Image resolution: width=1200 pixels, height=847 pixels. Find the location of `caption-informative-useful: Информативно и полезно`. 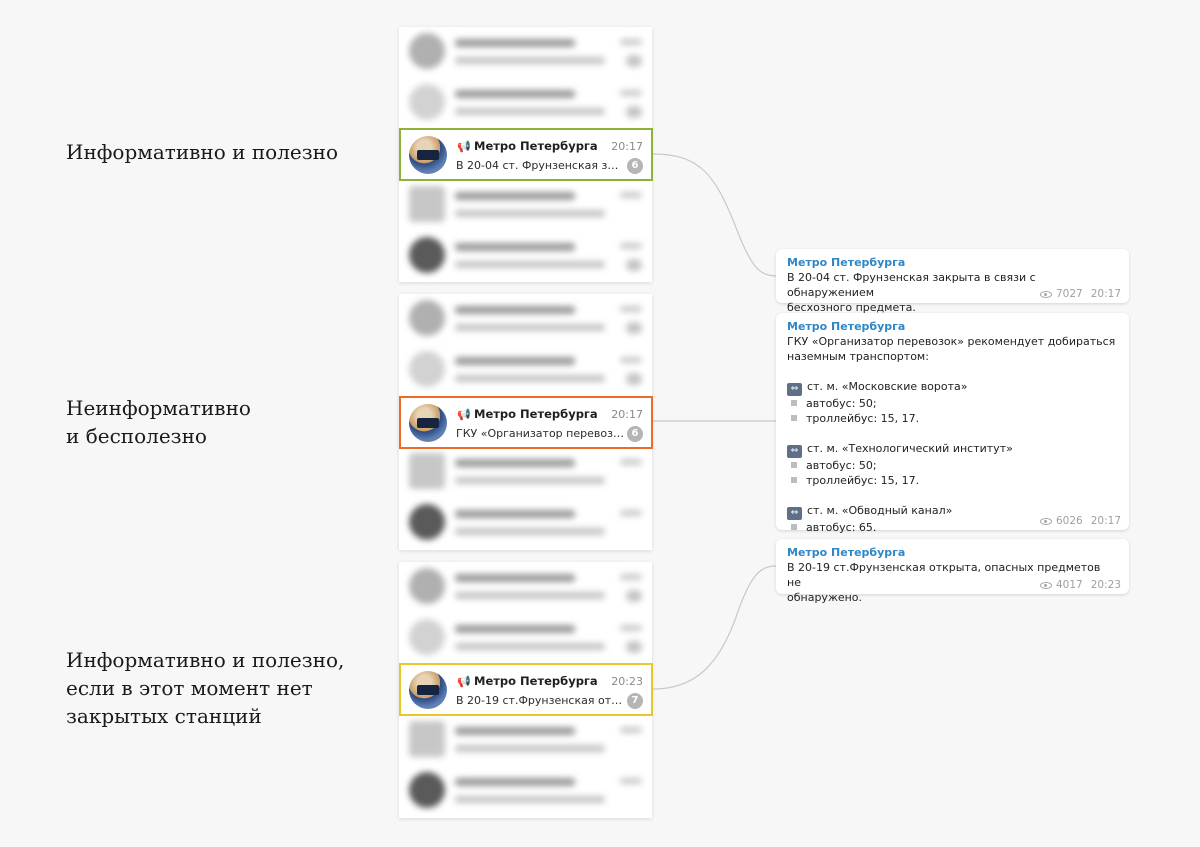

caption-informative-useful: Информативно и полезно is located at coordinates (202, 152).